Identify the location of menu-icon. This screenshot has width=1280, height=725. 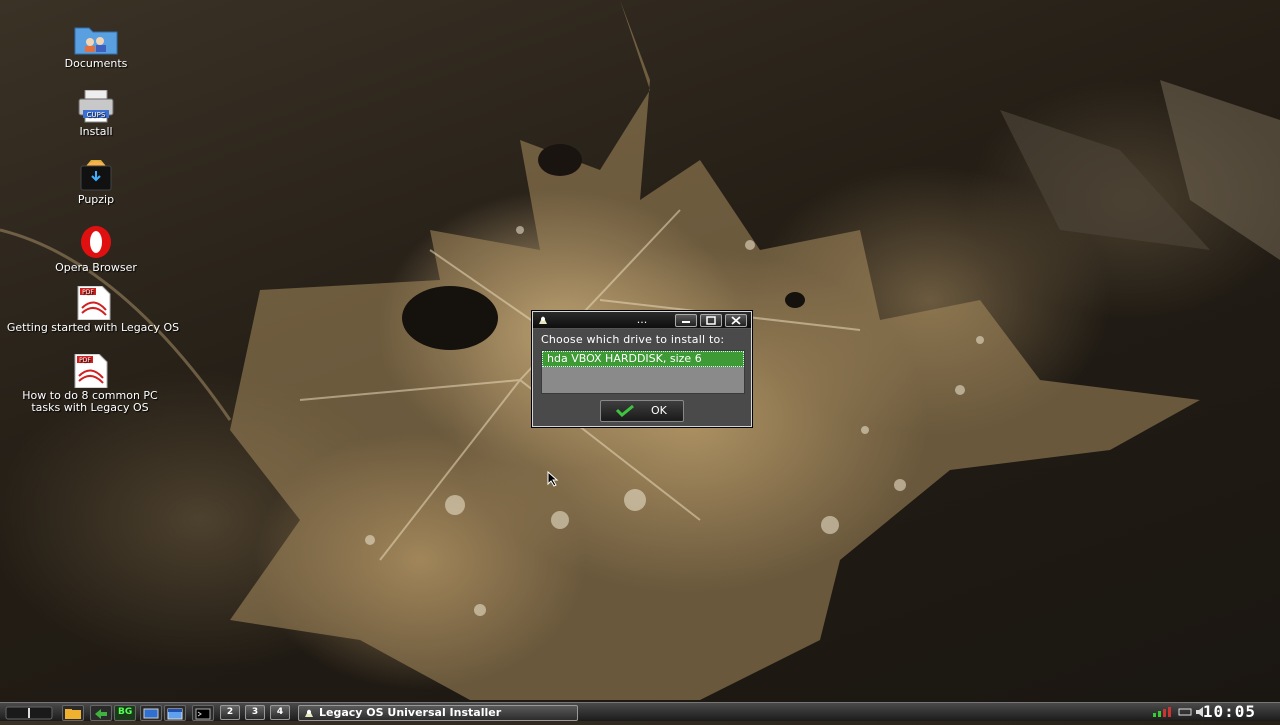
(29, 713).